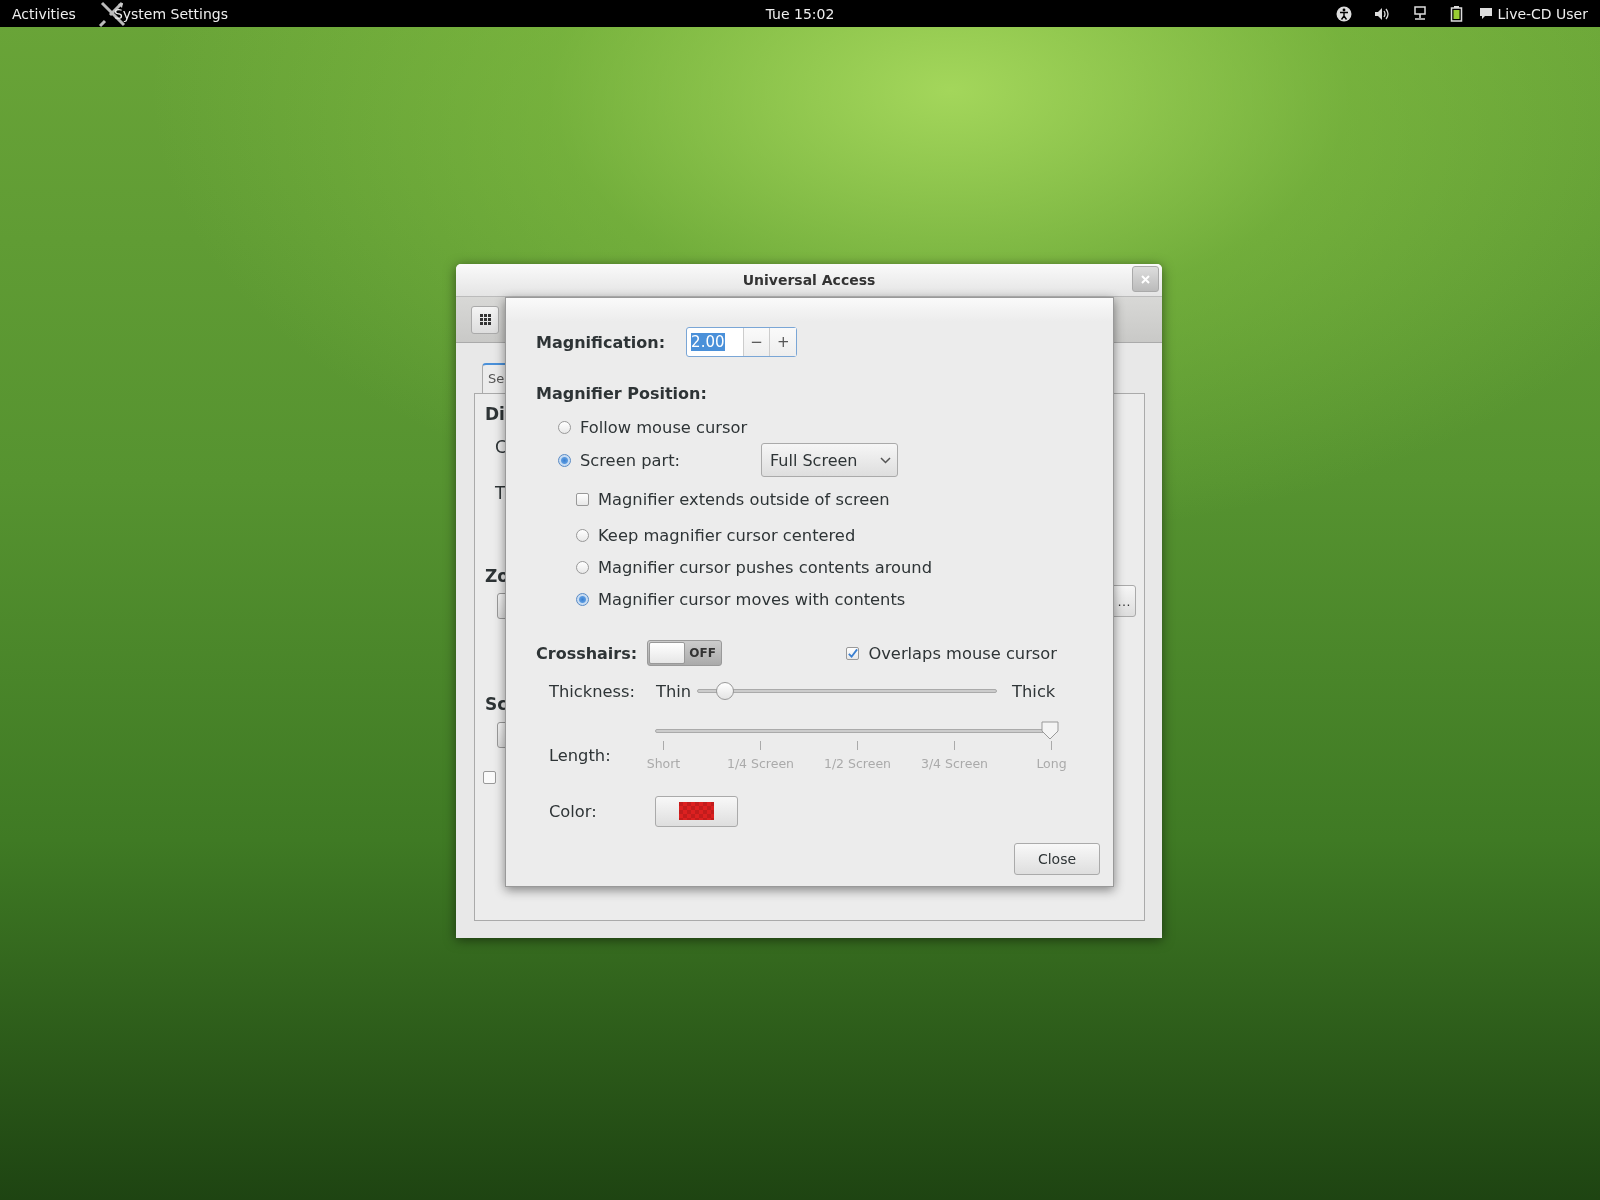 The height and width of the screenshot is (1200, 1600). I want to click on close-button: Close, so click(1057, 859).